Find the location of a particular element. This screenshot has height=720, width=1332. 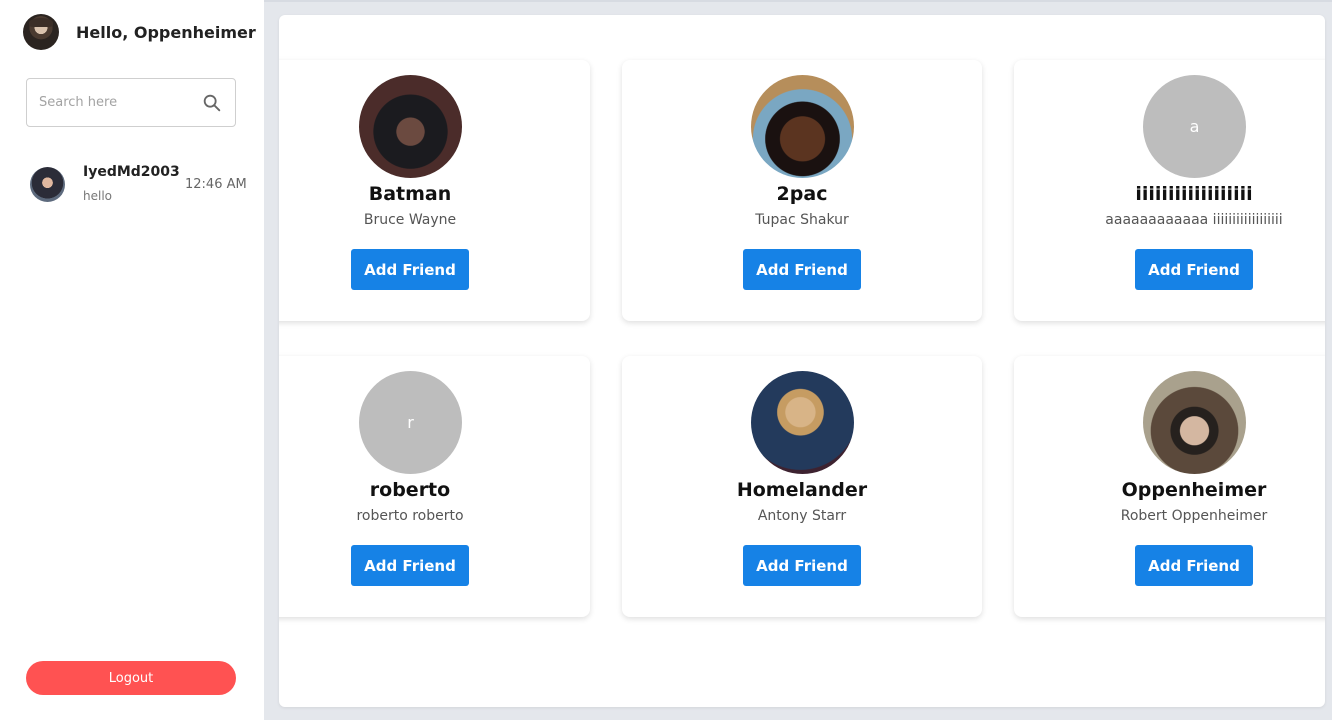

user-name: Oppenheimer is located at coordinates (1194, 490).